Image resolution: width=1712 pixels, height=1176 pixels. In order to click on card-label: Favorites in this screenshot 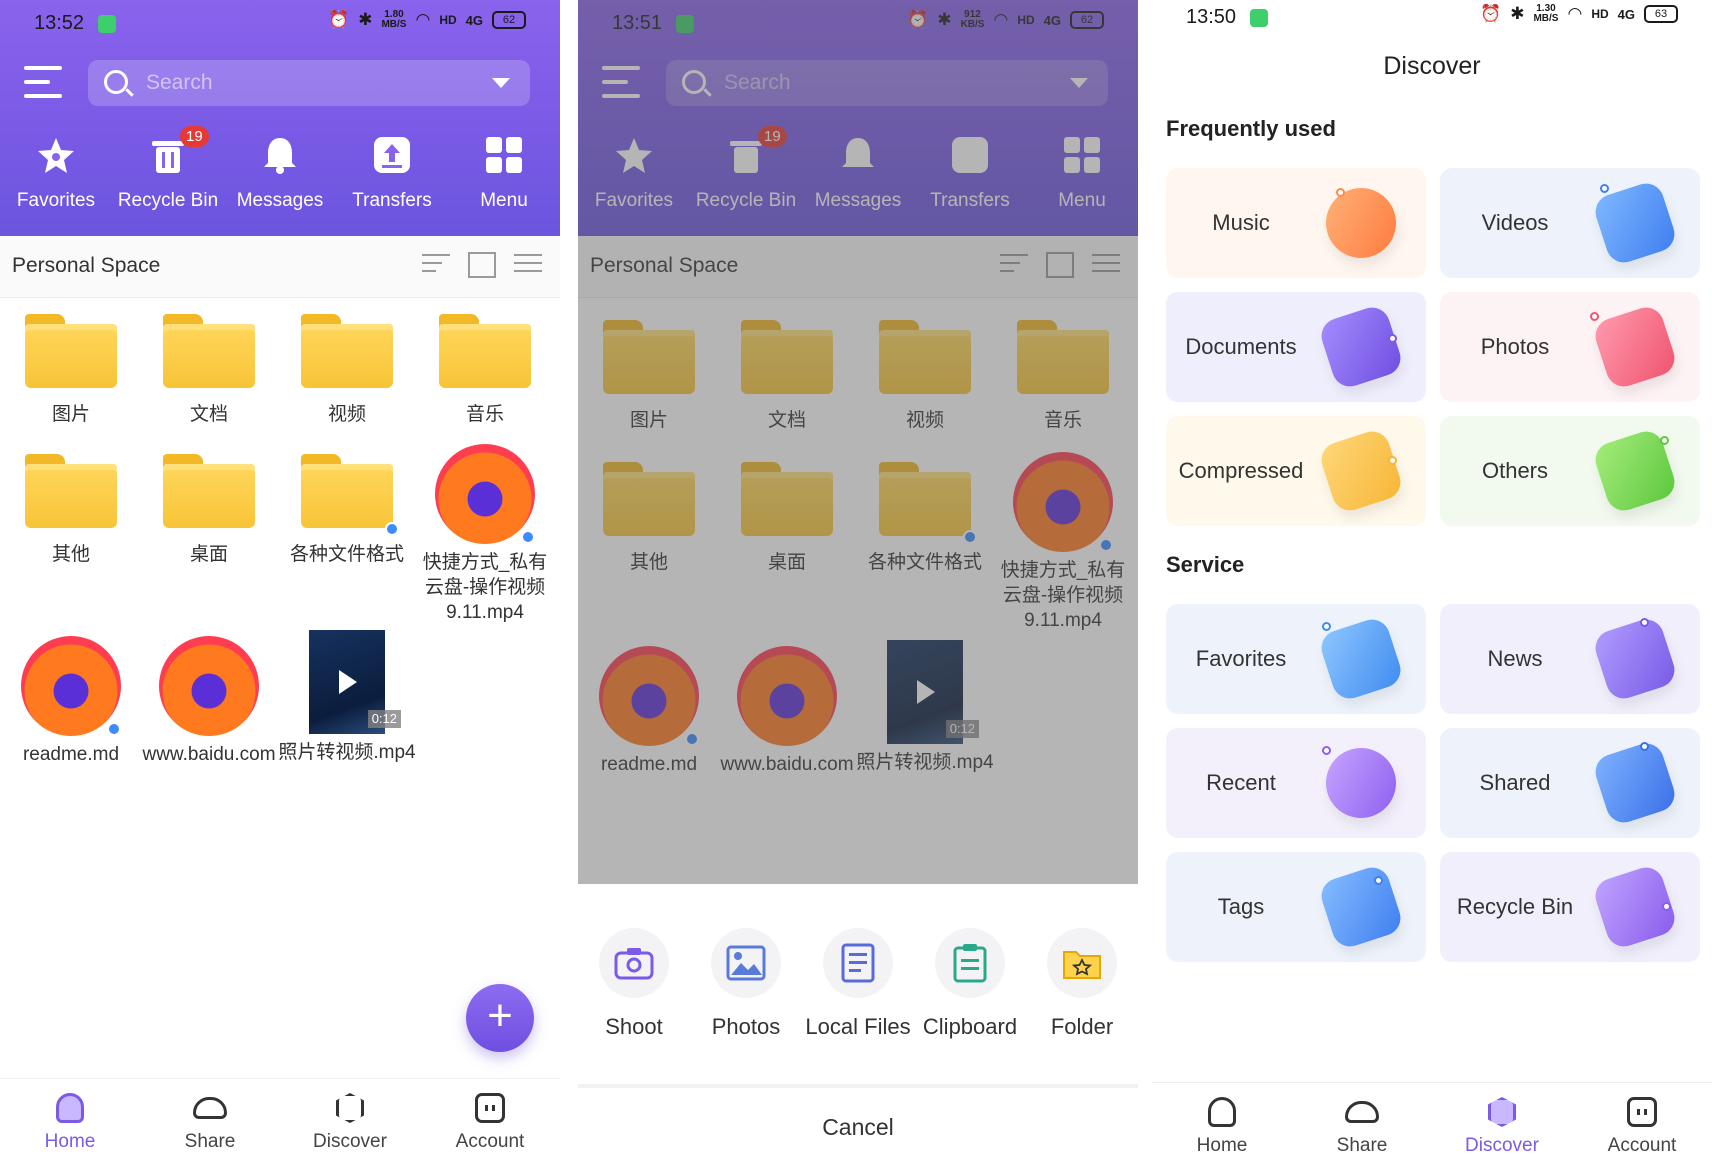, I will do `click(1241, 658)`.